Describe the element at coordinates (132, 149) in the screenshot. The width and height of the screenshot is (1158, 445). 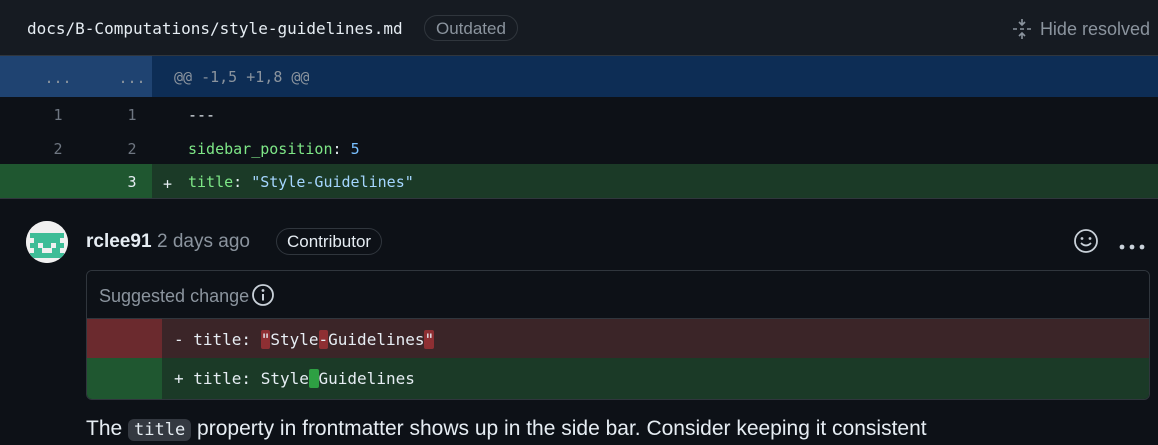
I see `new-line-number: 2` at that location.